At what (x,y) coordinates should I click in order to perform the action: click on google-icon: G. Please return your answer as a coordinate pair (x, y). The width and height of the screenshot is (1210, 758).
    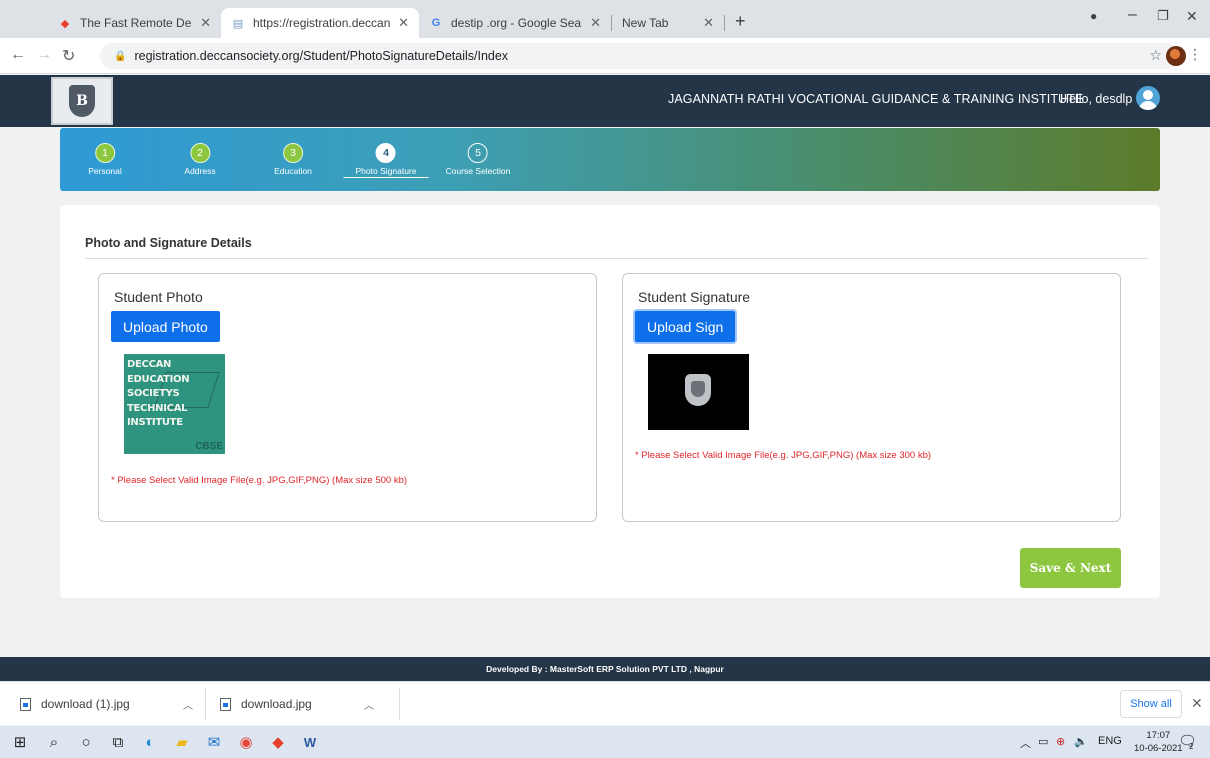
    Looking at the image, I should click on (436, 23).